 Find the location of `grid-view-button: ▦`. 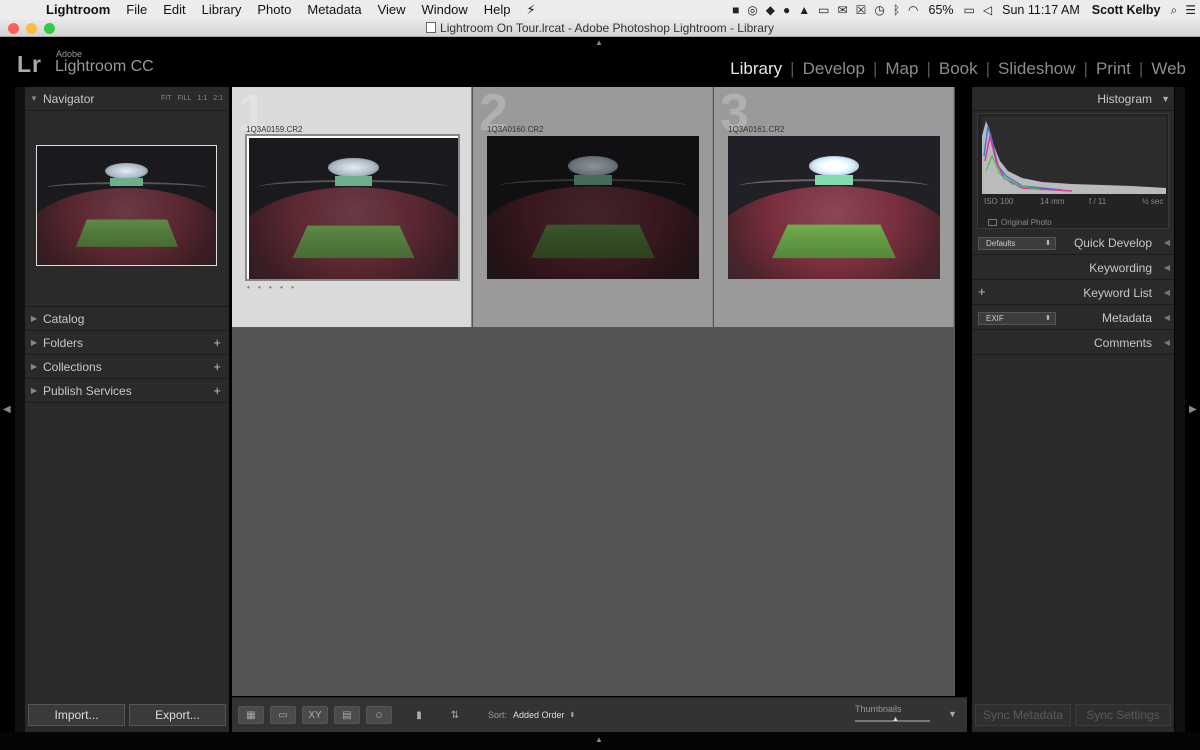

grid-view-button: ▦ is located at coordinates (251, 715).